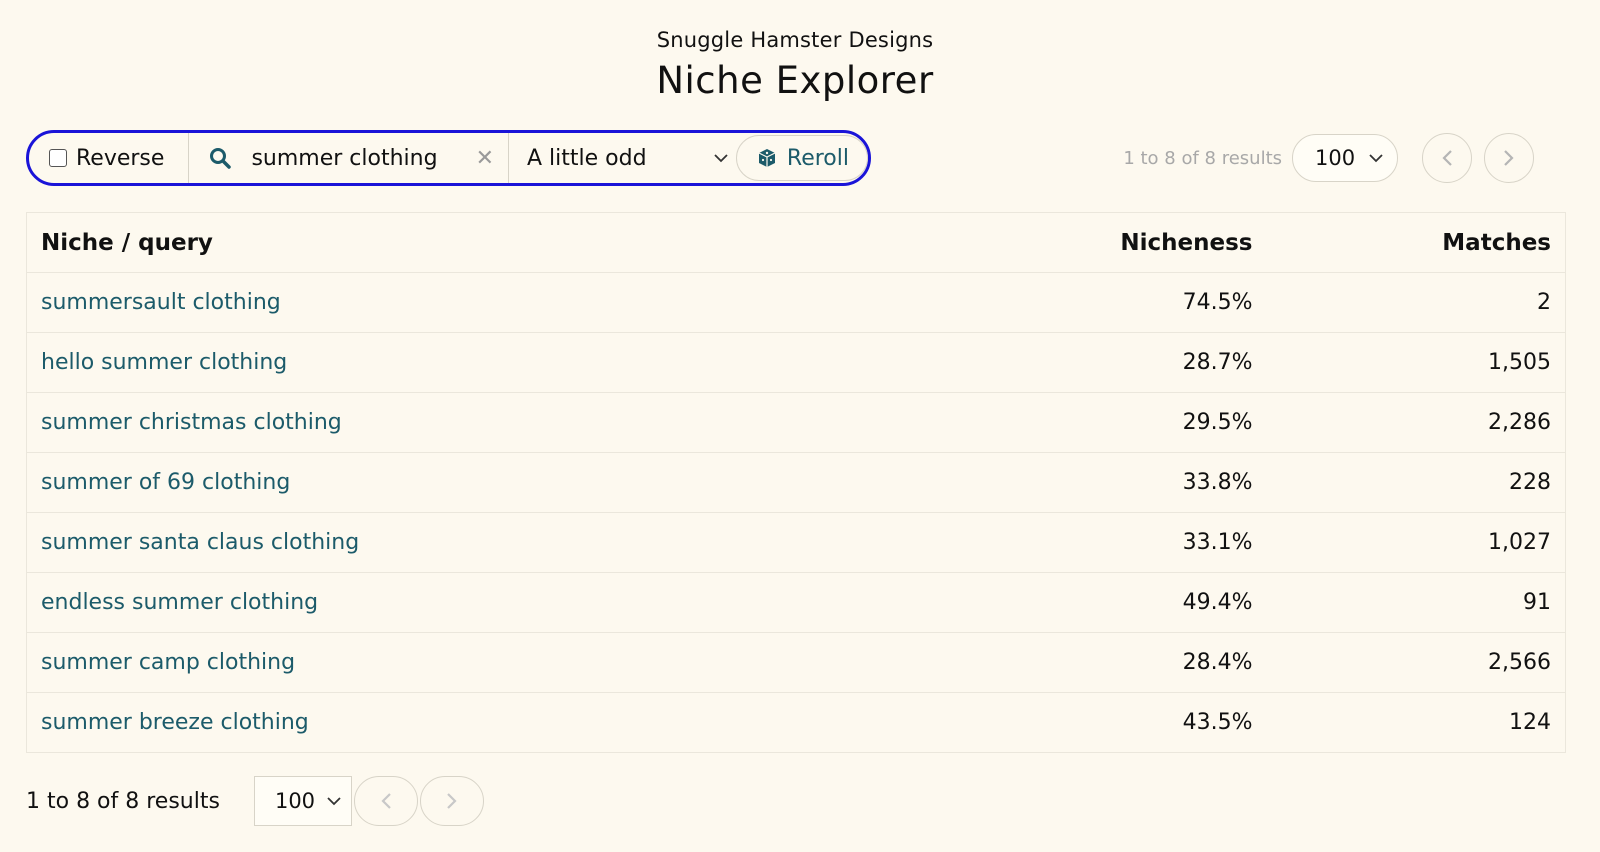  What do you see at coordinates (1416, 482) in the screenshot?
I see `matches-cell: 228` at bounding box center [1416, 482].